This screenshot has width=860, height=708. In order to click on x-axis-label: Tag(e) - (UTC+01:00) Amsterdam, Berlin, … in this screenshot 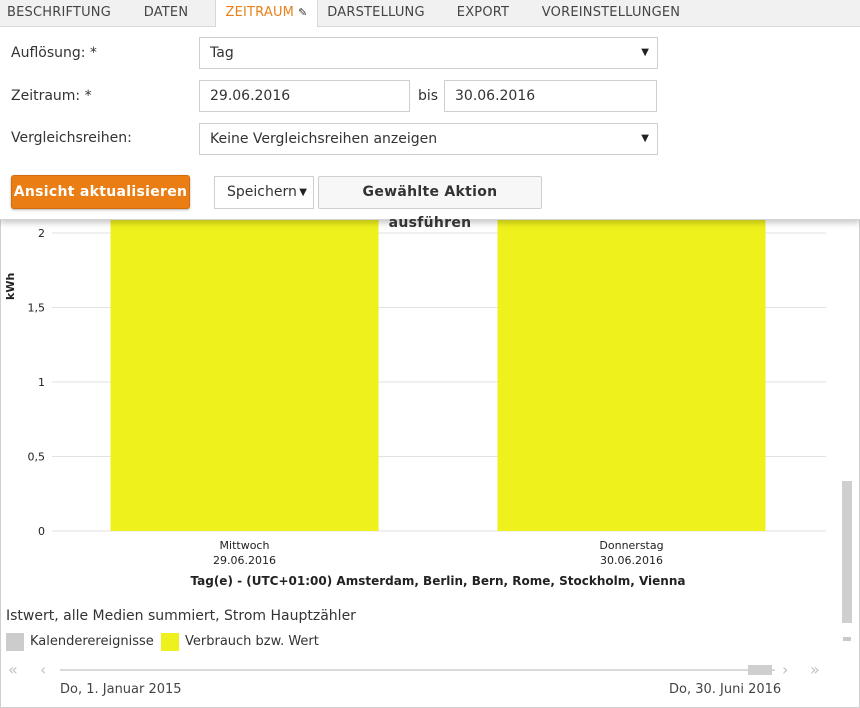, I will do `click(438, 581)`.